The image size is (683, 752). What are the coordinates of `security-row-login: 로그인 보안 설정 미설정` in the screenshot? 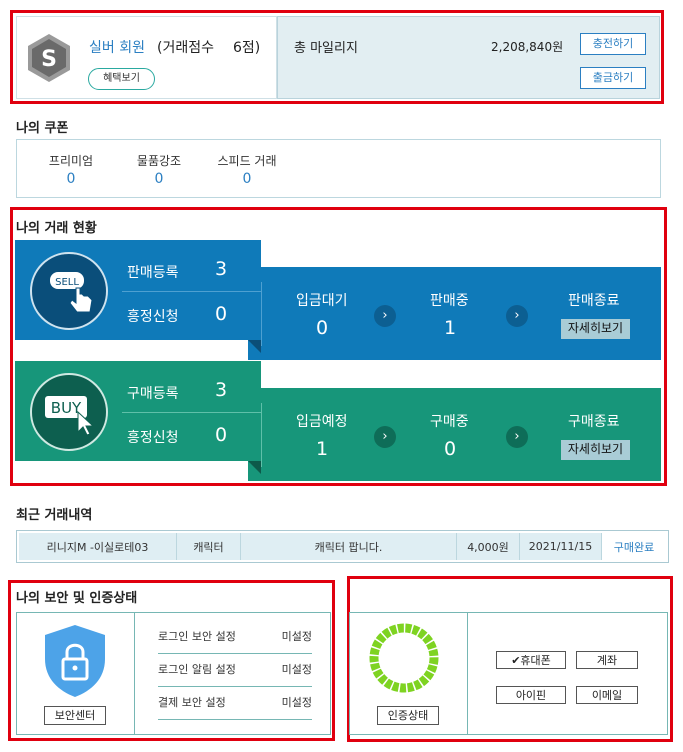 It's located at (235, 638).